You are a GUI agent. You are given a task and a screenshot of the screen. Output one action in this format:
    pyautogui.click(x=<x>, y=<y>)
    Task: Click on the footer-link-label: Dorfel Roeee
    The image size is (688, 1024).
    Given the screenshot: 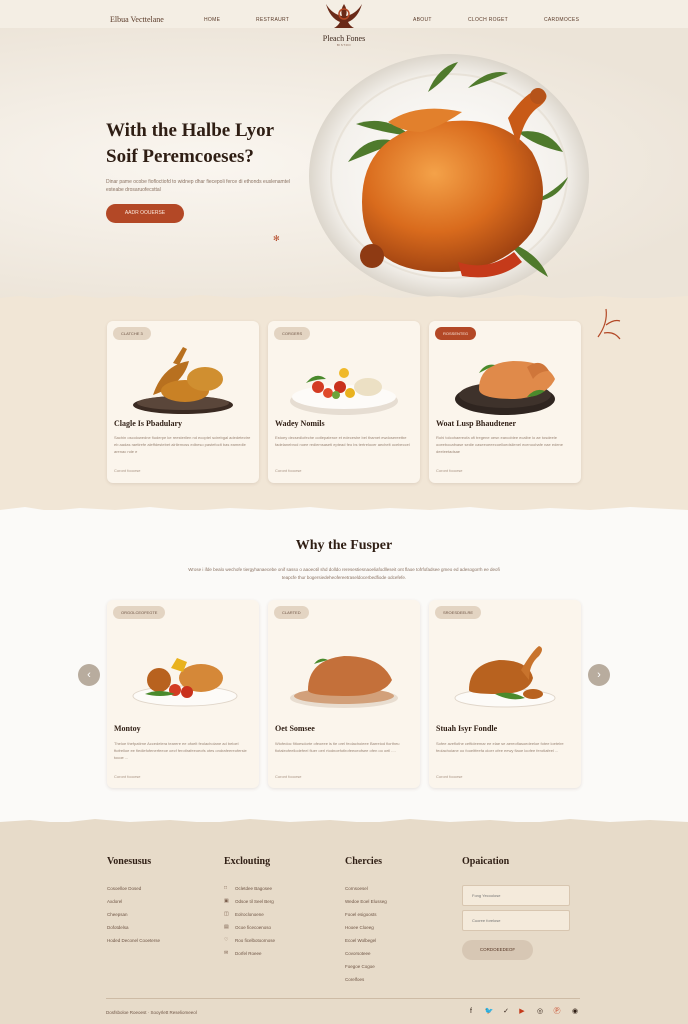 What is the action you would take?
    pyautogui.click(x=248, y=953)
    